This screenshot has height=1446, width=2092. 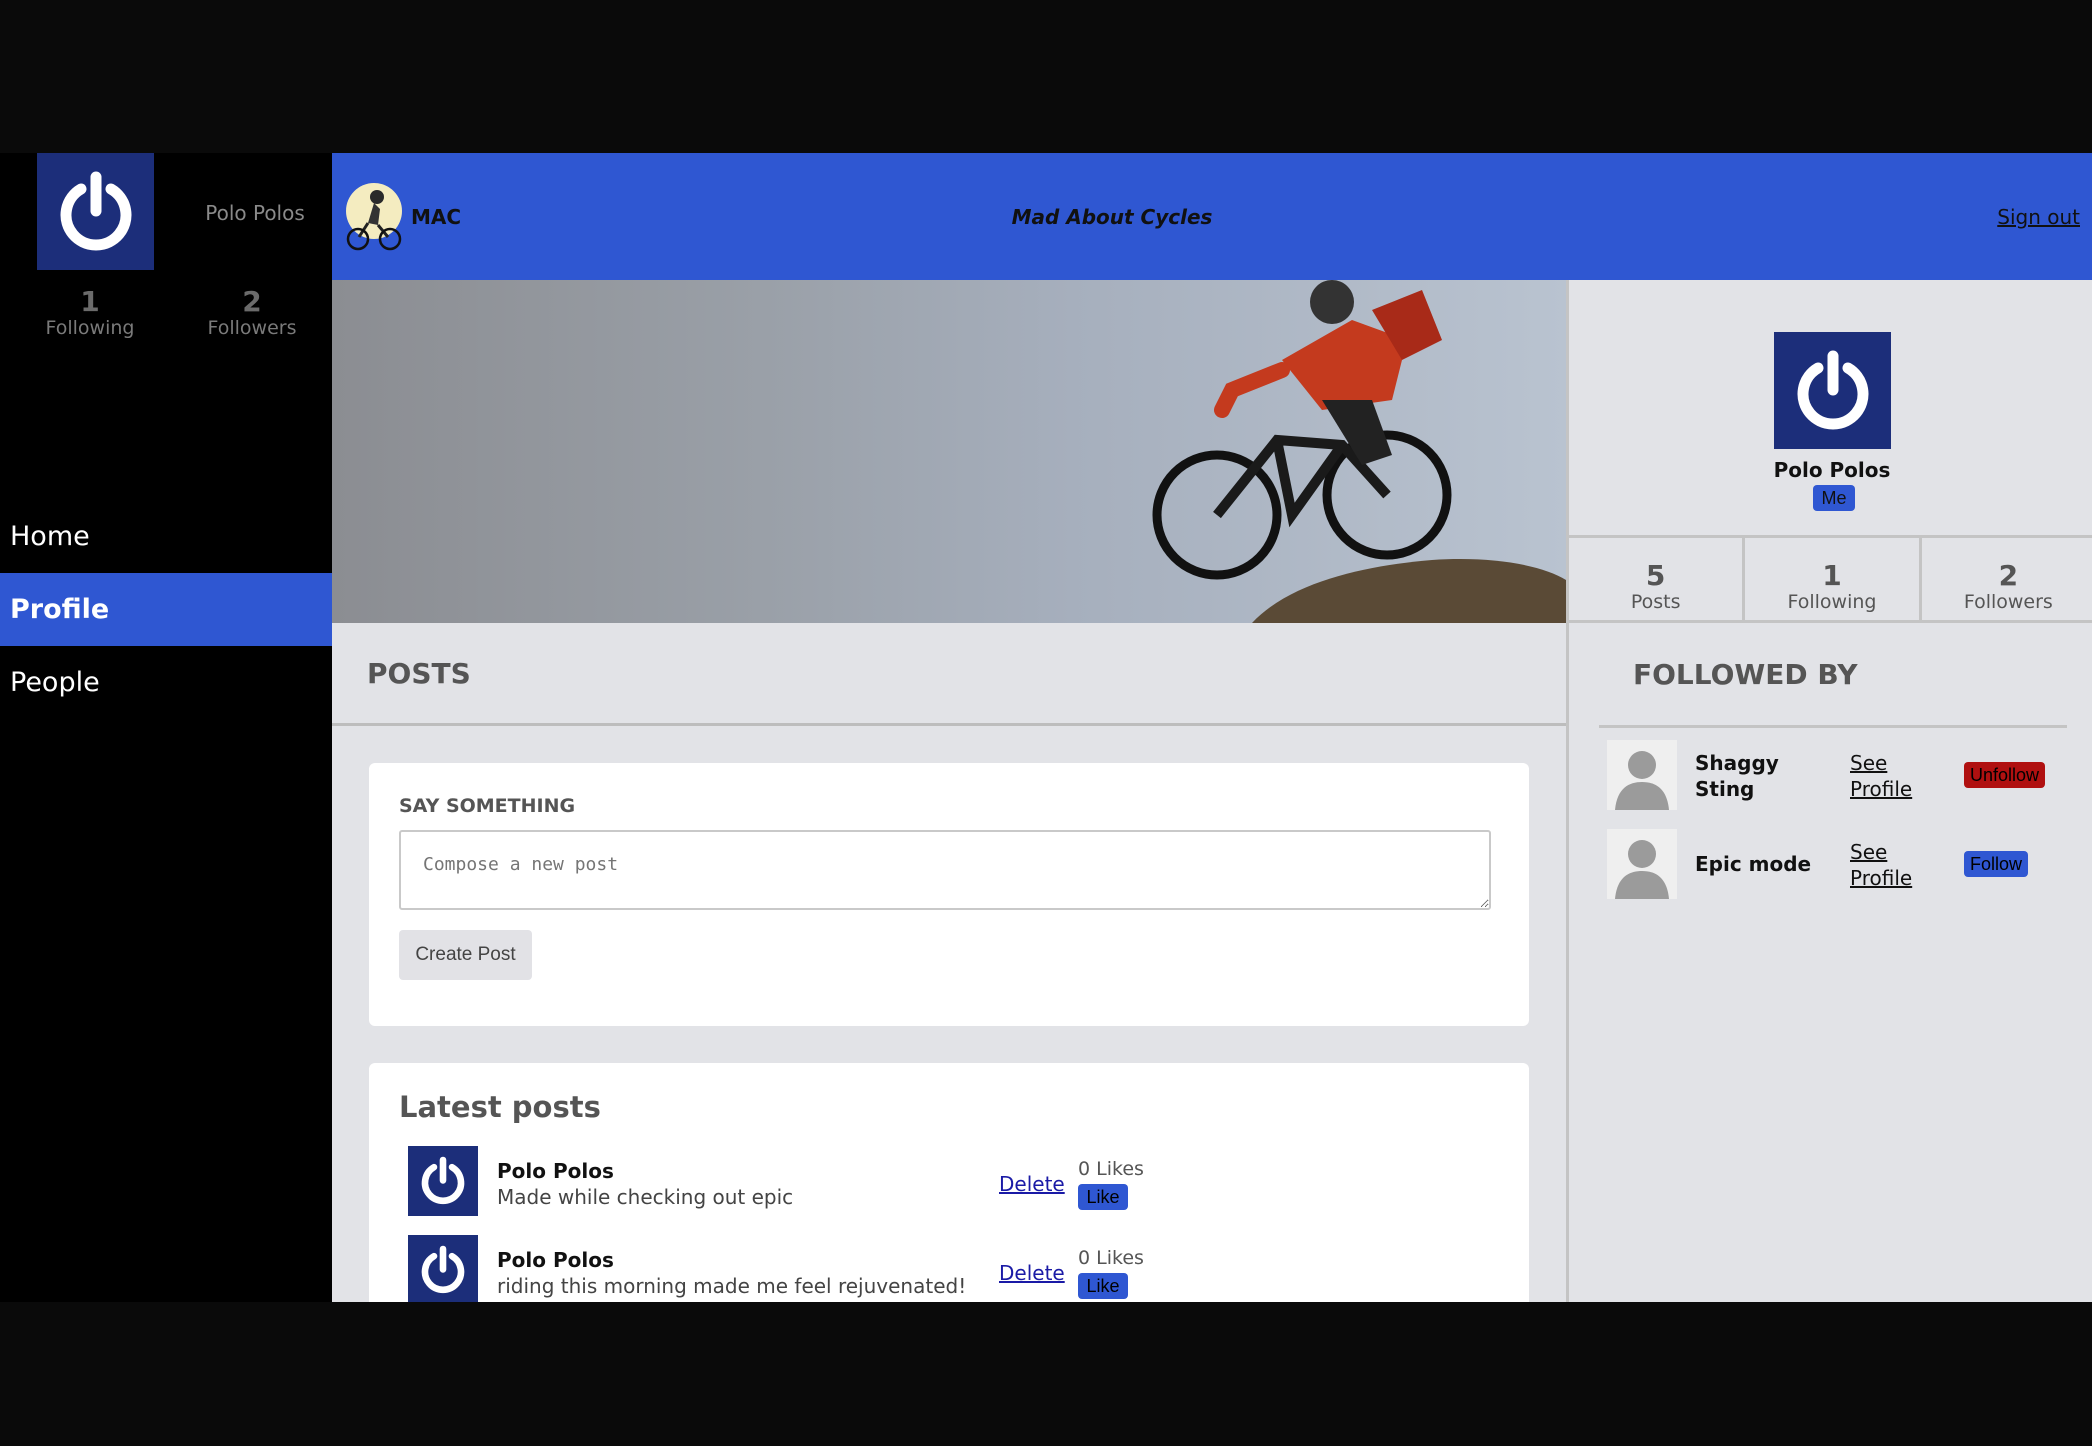 I want to click on sidebar-followers-stat: 2 Followers, so click(x=252, y=312).